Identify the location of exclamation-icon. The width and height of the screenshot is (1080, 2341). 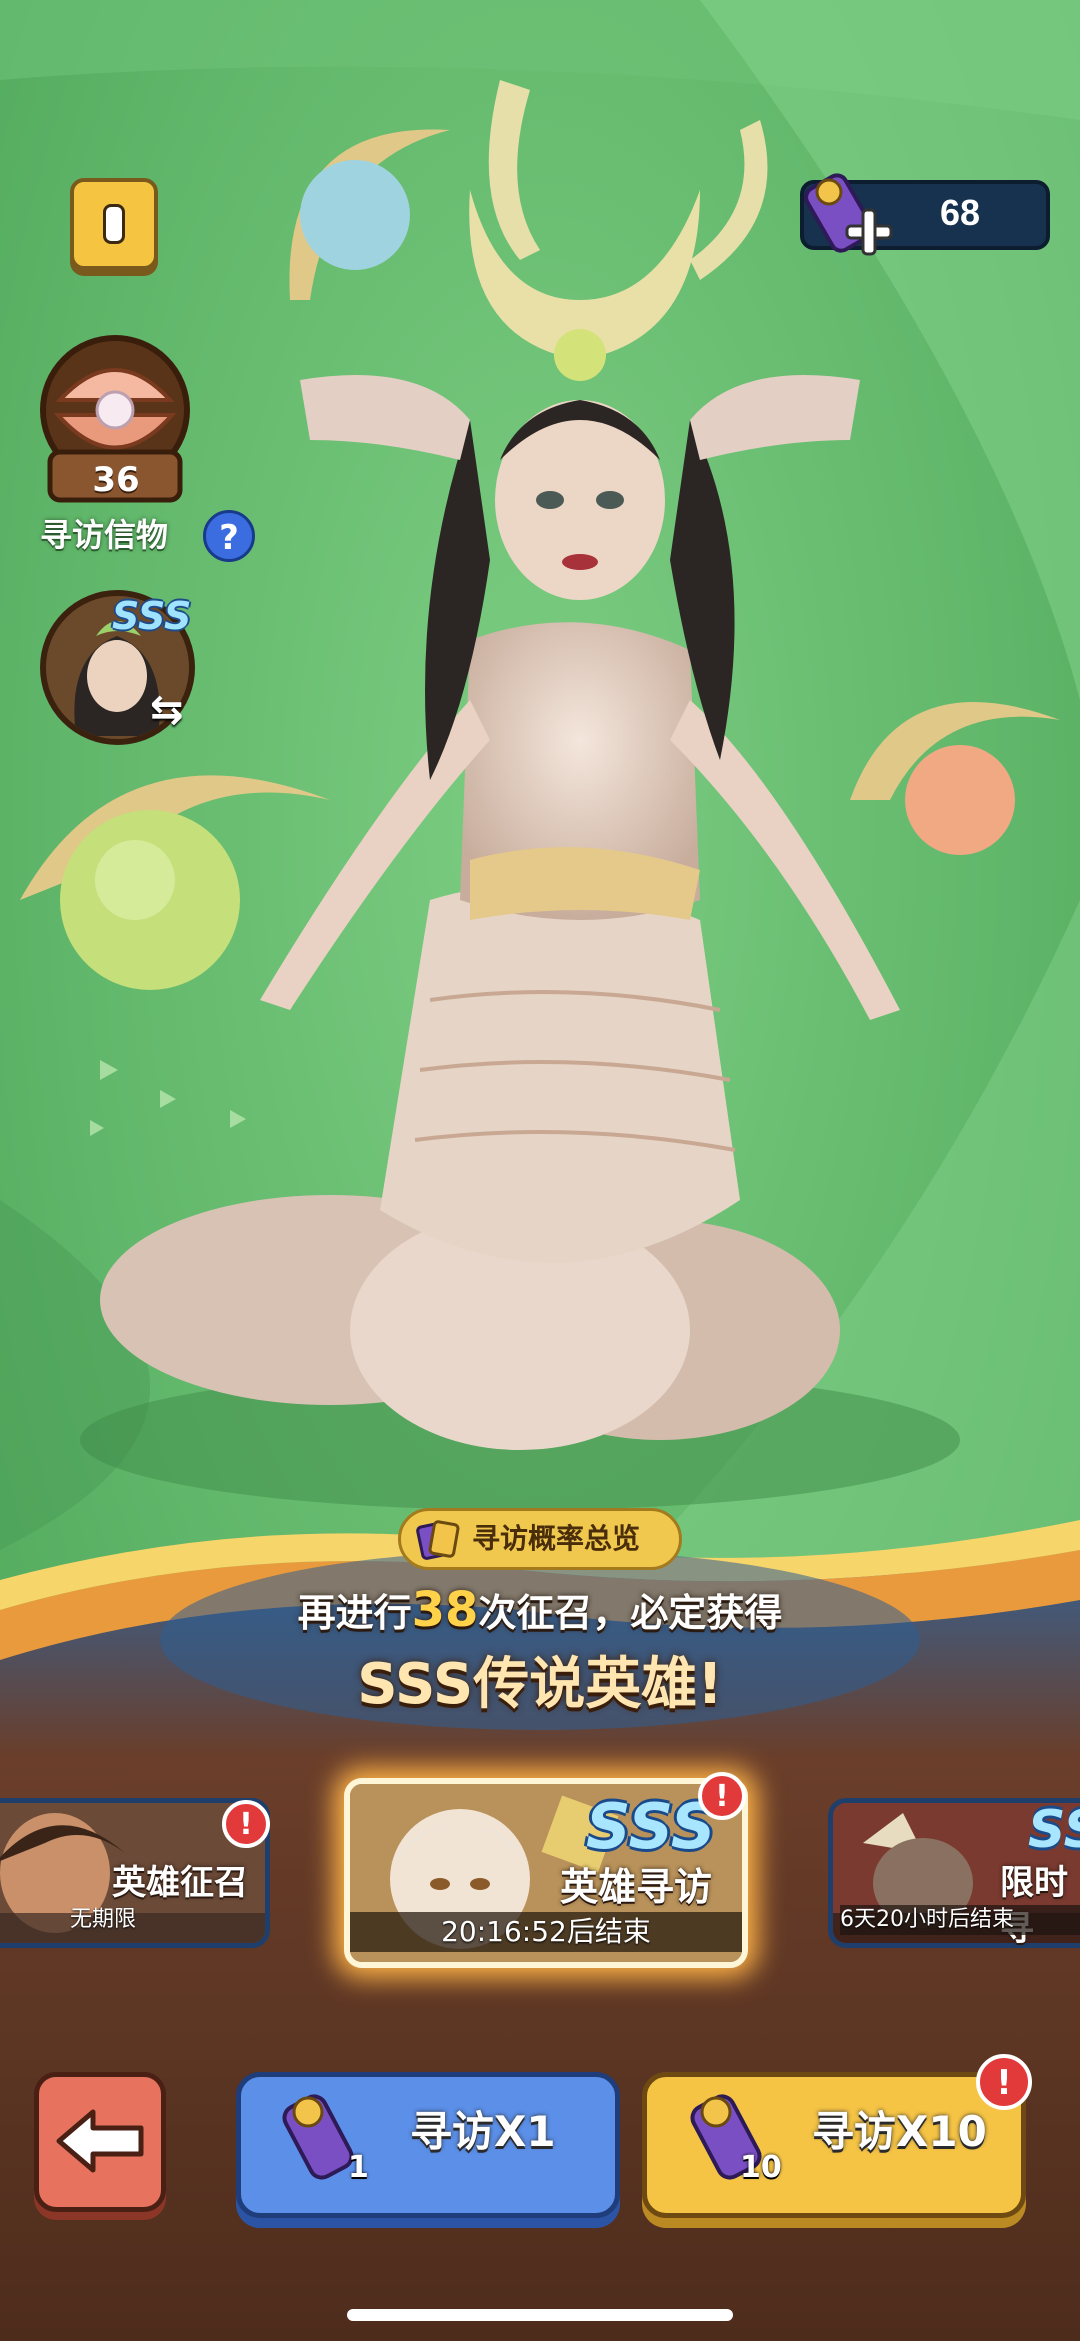
(114, 224).